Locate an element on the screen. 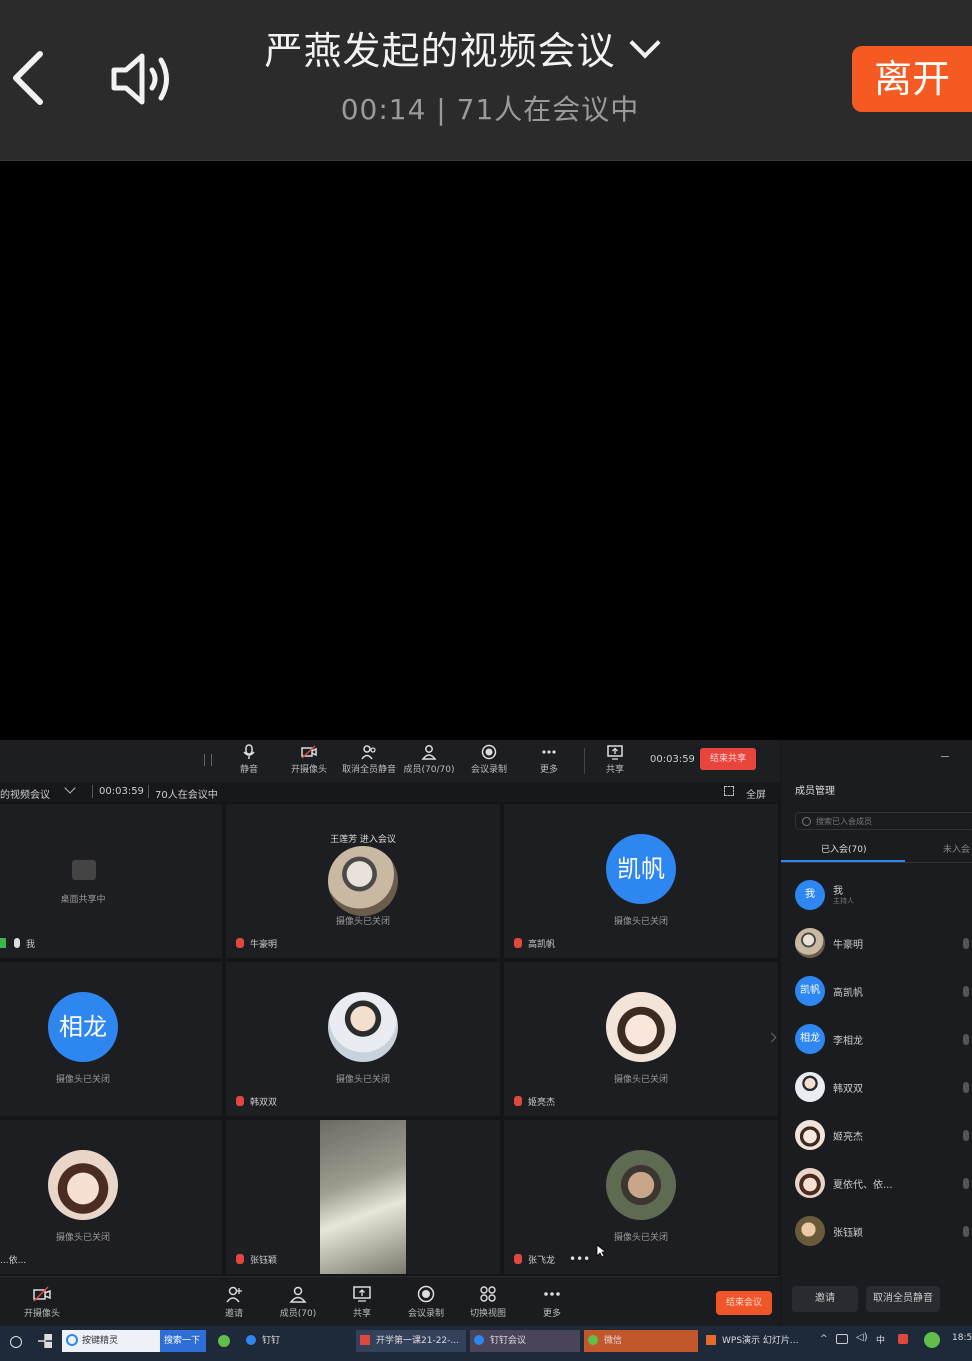 The height and width of the screenshot is (1361, 972). taskbar-item: 微信 is located at coordinates (641, 1341).